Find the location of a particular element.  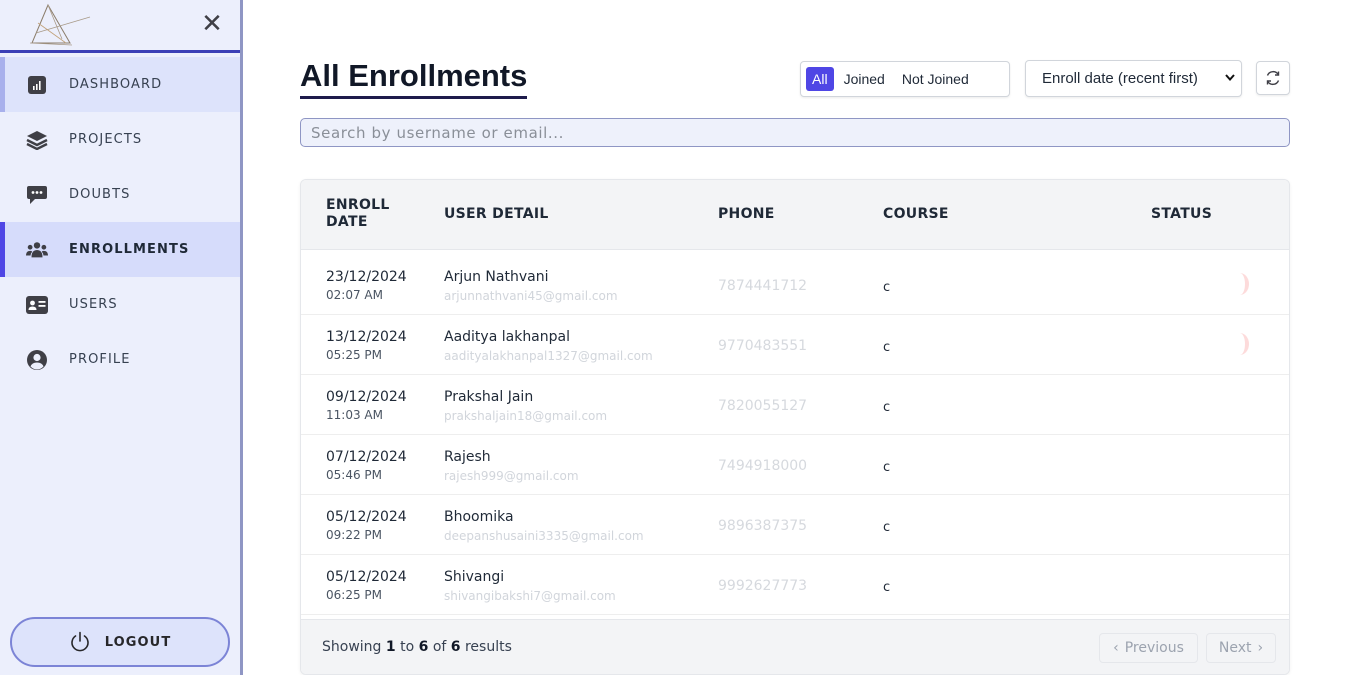

sidebar-item-projects: PROJECTS is located at coordinates (120, 139).